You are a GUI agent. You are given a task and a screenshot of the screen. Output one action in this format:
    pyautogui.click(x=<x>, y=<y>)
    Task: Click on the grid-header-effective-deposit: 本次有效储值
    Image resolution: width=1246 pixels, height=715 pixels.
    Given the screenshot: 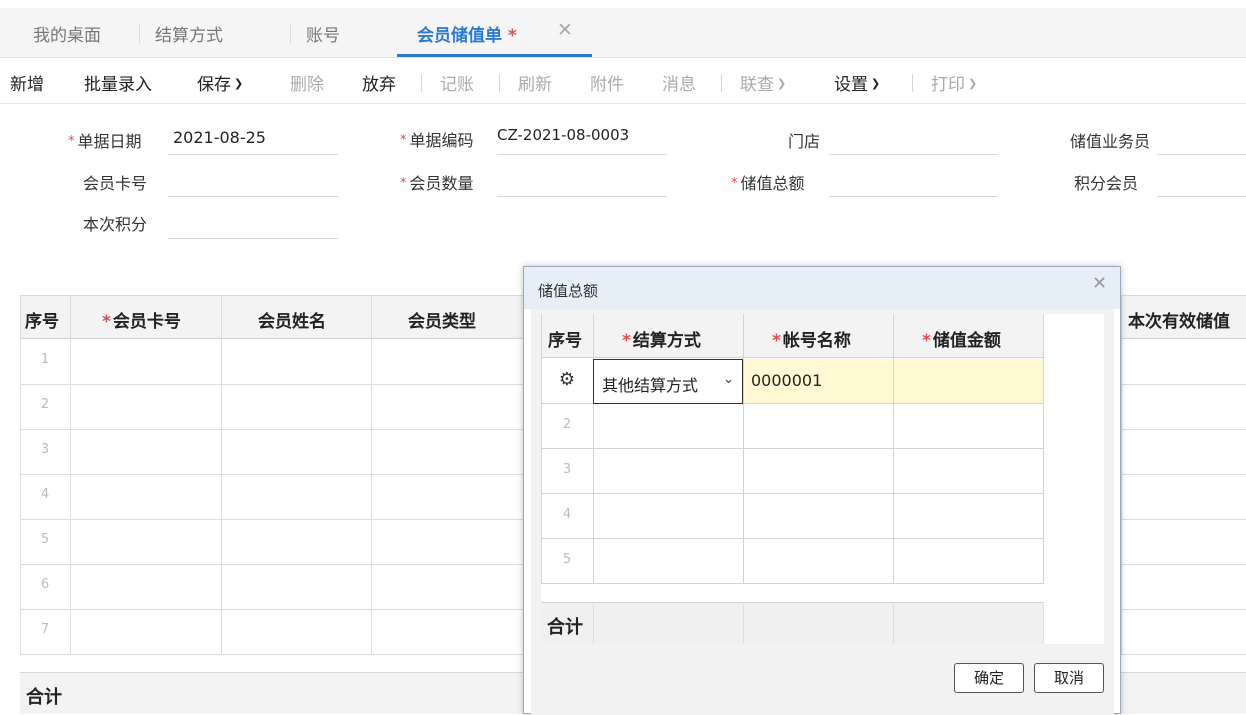 What is the action you would take?
    pyautogui.click(x=1179, y=322)
    